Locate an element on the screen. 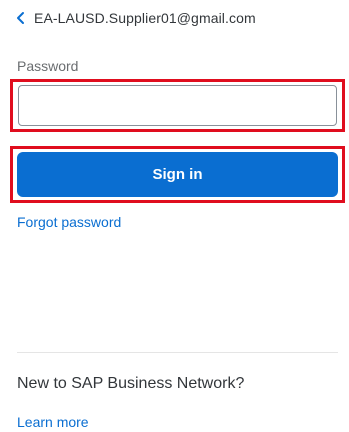 This screenshot has width=349, height=432. back-to-email-link: EA-LAUSD.Supplier01@gmail.com is located at coordinates (136, 18).